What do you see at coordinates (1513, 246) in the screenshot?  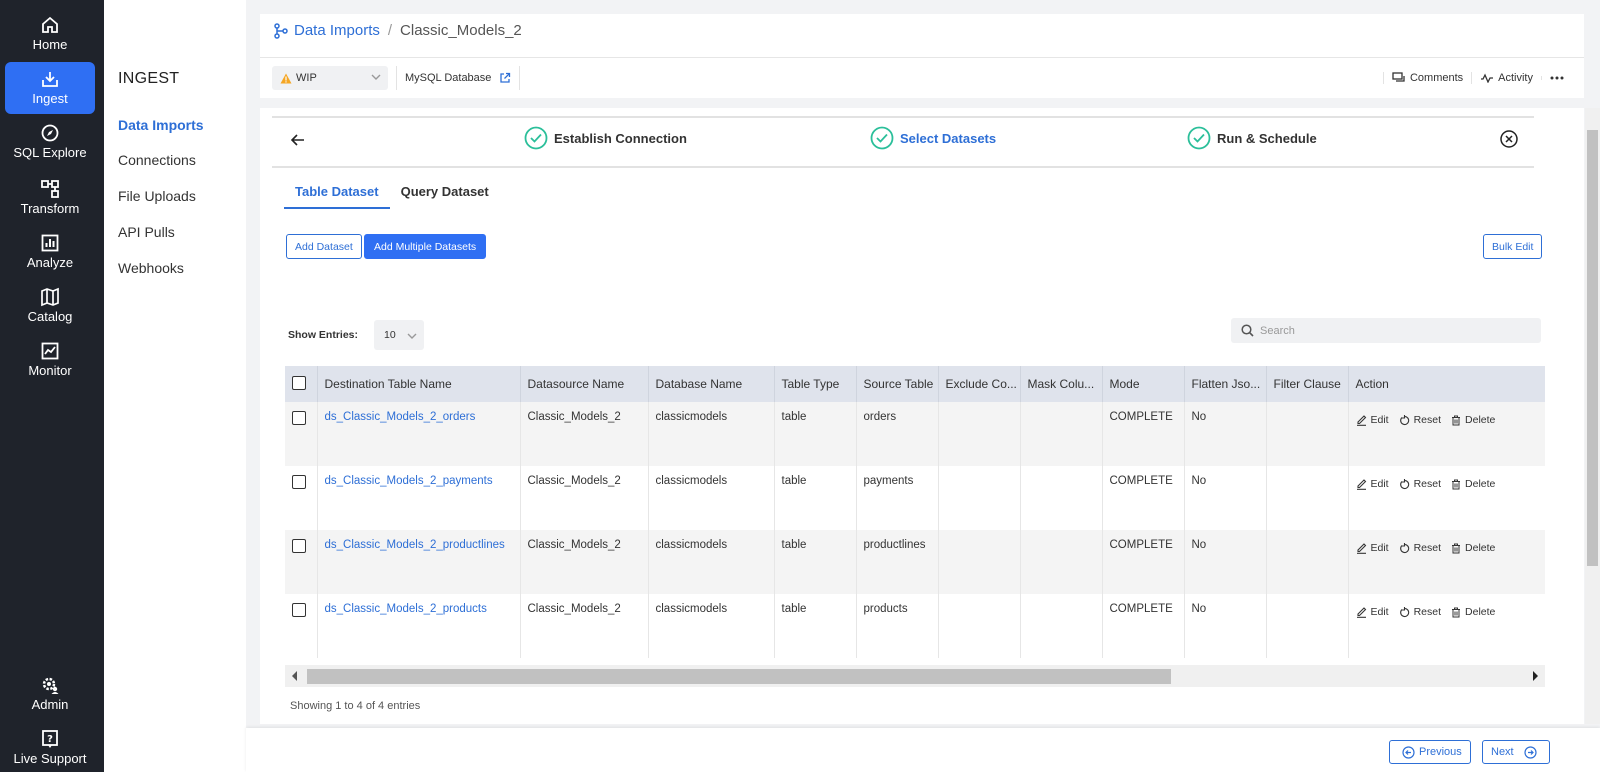 I see `bulk-edit-button: Bulk Edit` at bounding box center [1513, 246].